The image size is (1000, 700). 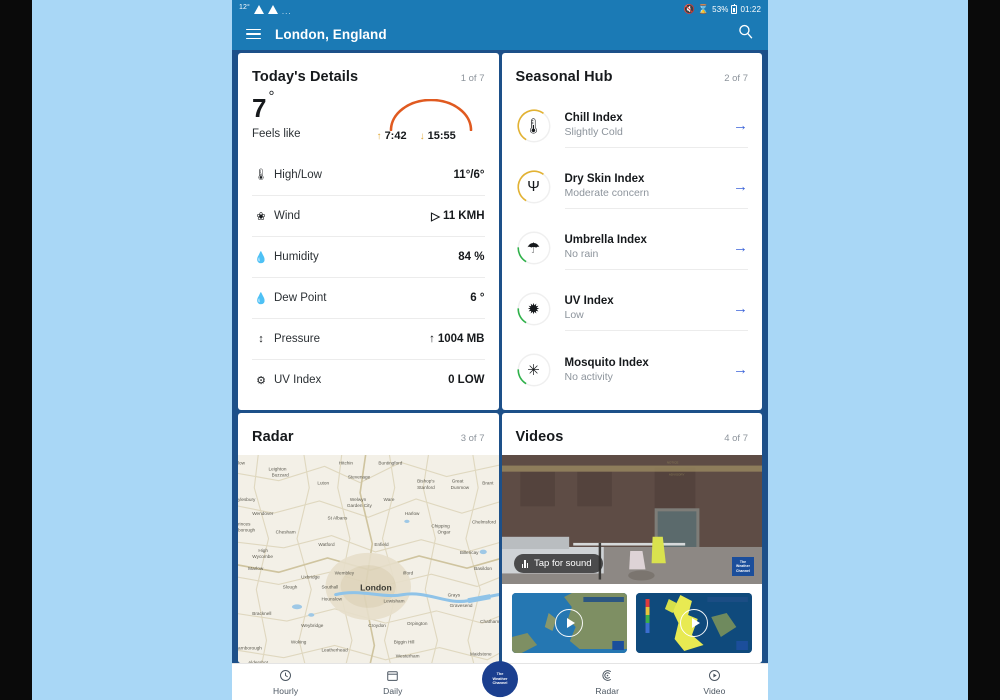 I want to click on svg-text: Hitchin, so click(x=346, y=462).